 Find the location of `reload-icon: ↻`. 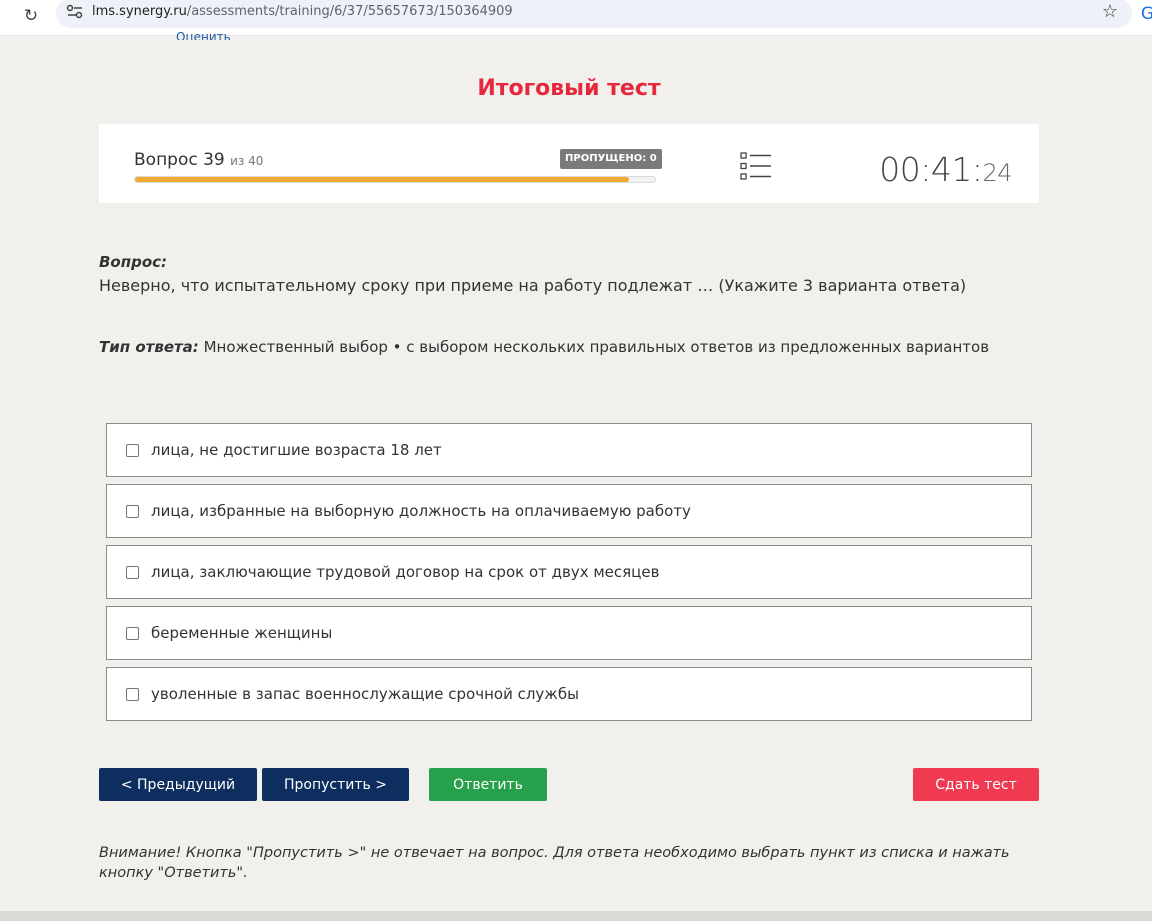

reload-icon: ↻ is located at coordinates (31, 16).